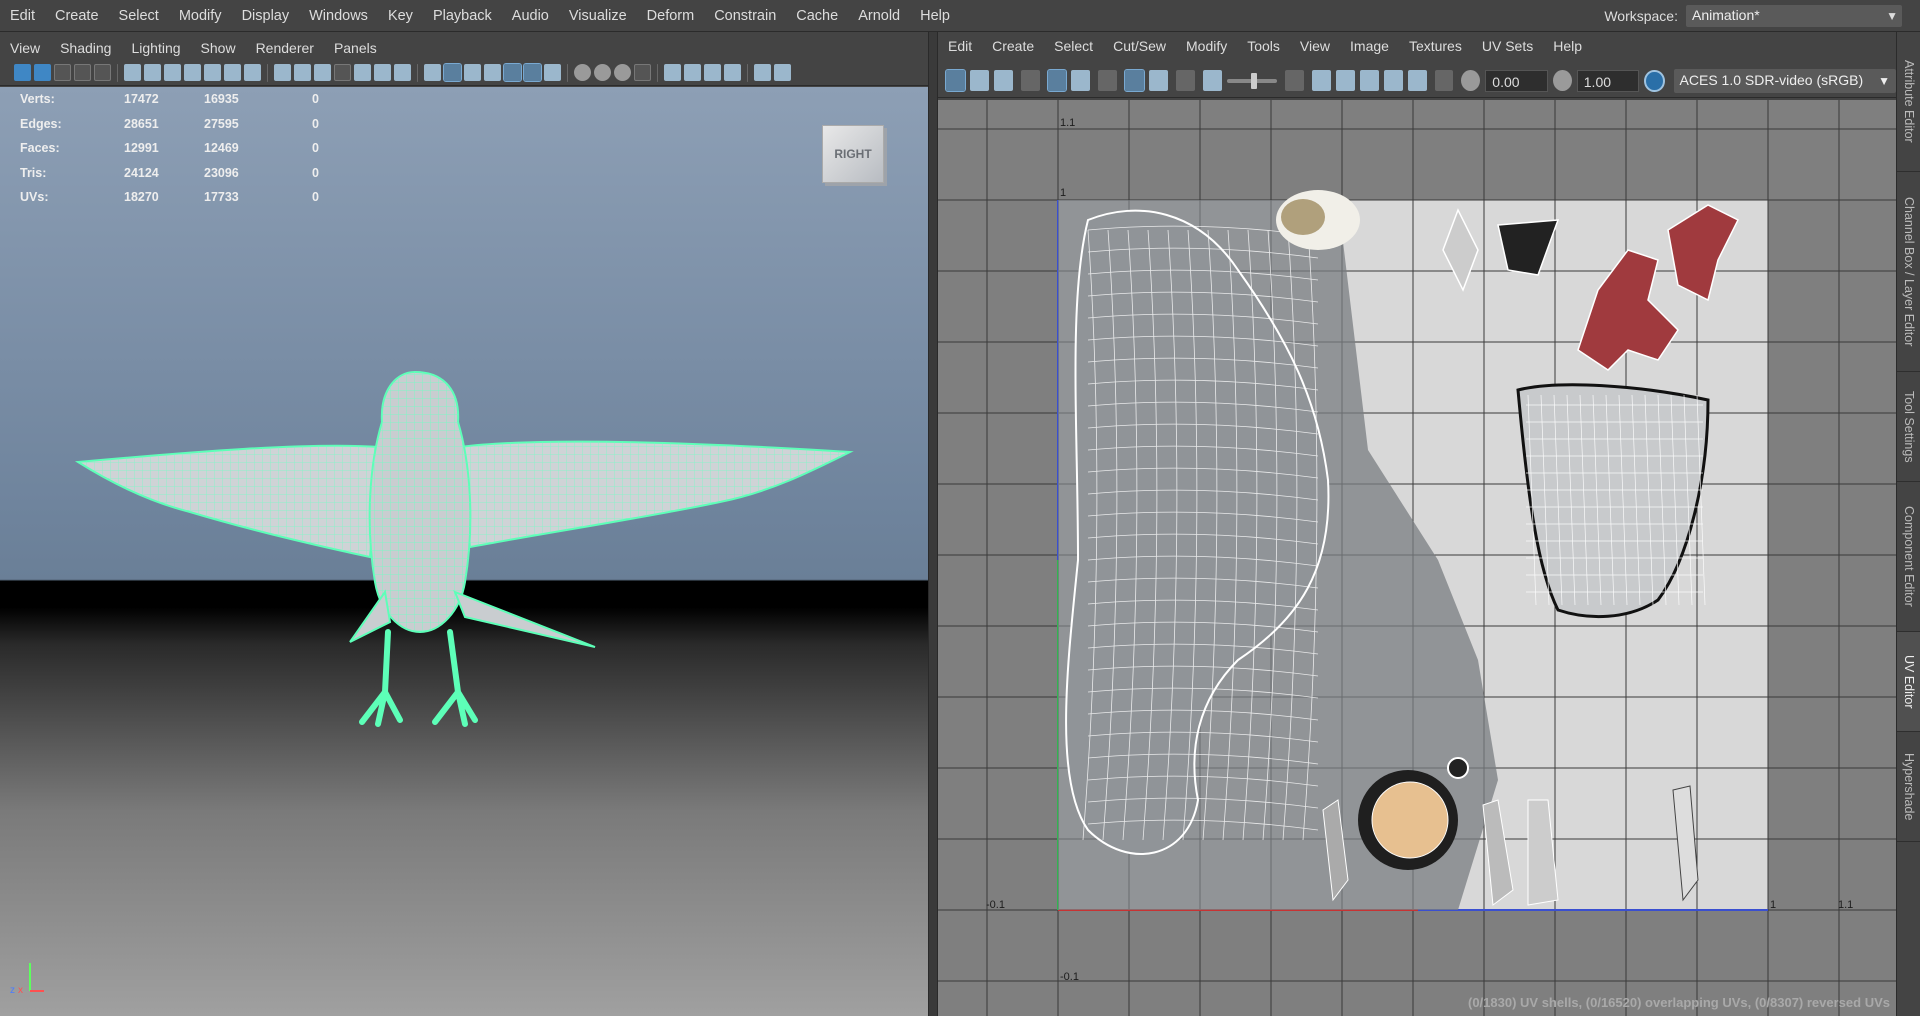 This screenshot has height=1016, width=1920. Describe the element at coordinates (402, 72) in the screenshot. I see `safe-title-toggle-icon` at that location.